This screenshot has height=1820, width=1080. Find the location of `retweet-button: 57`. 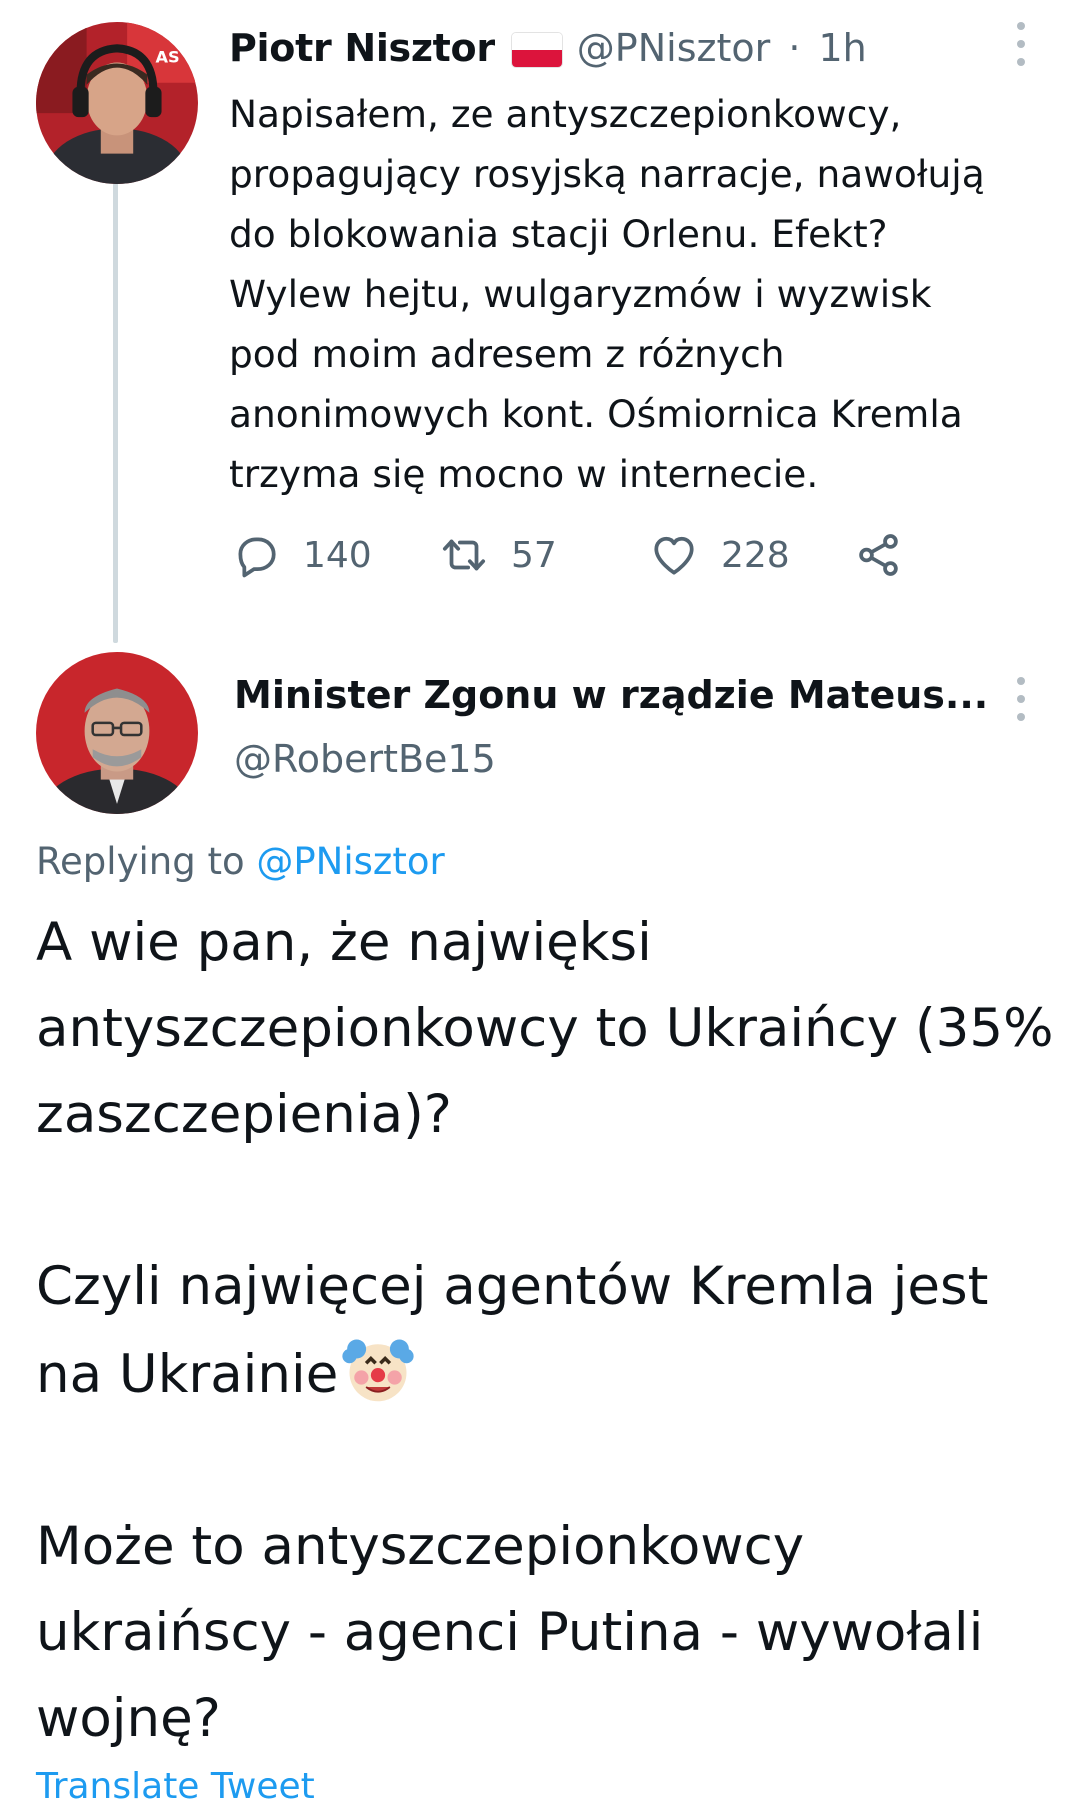

retweet-button: 57 is located at coordinates (544, 555).